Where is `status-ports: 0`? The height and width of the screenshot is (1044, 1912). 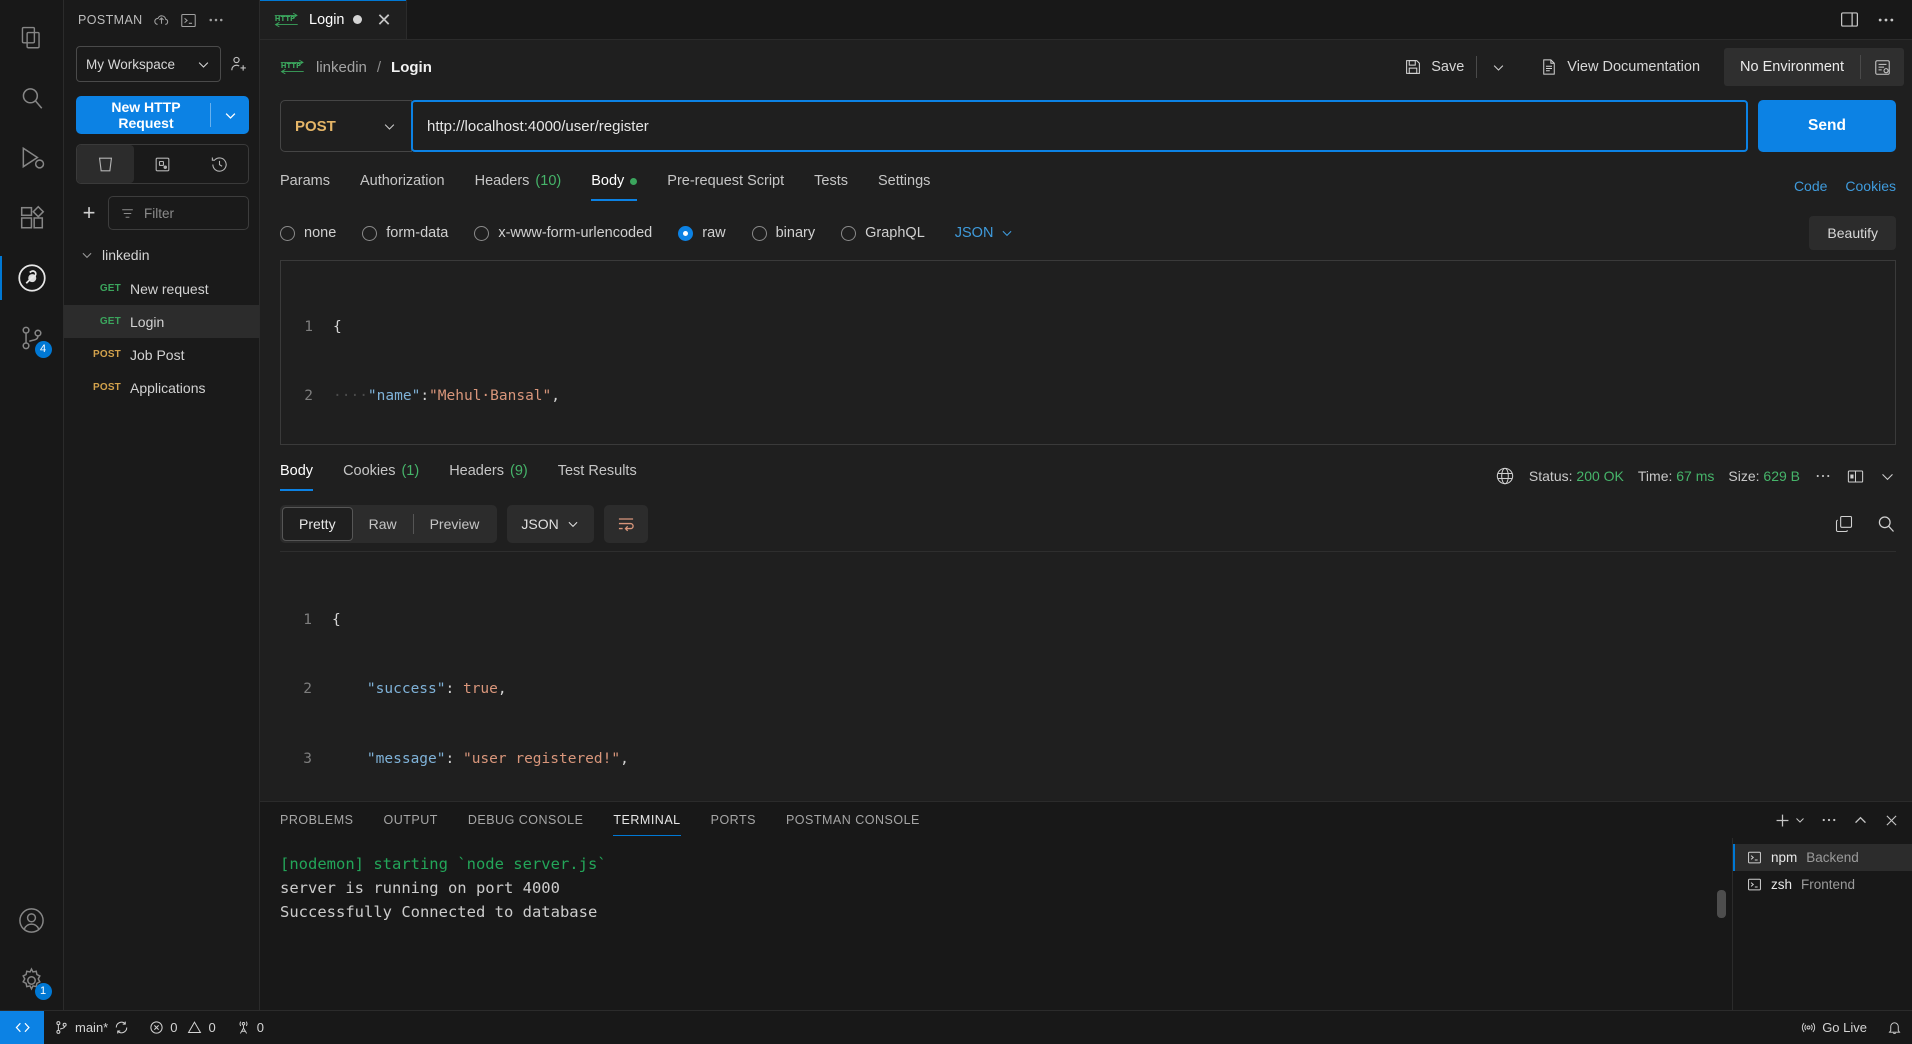
status-ports: 0 is located at coordinates (250, 1027).